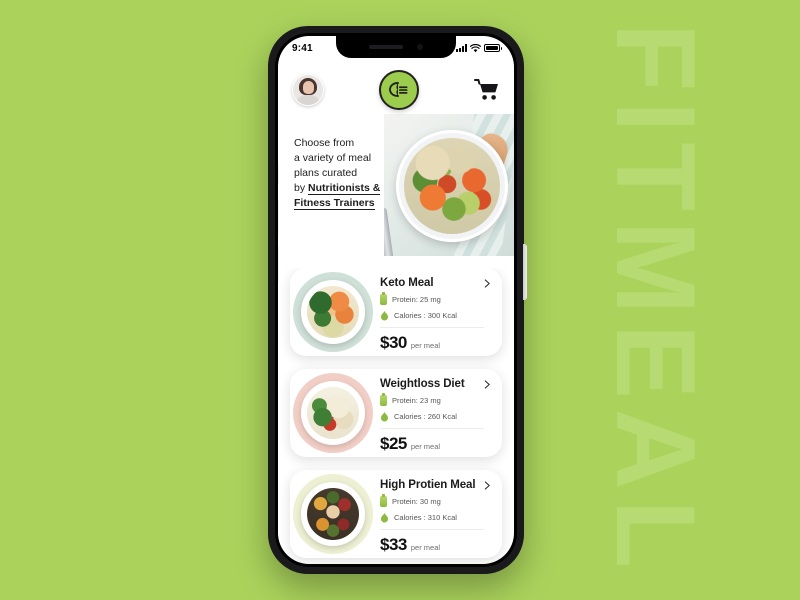 The image size is (800, 600). Describe the element at coordinates (428, 485) in the screenshot. I see `meal-title: High Protien Meal` at that location.